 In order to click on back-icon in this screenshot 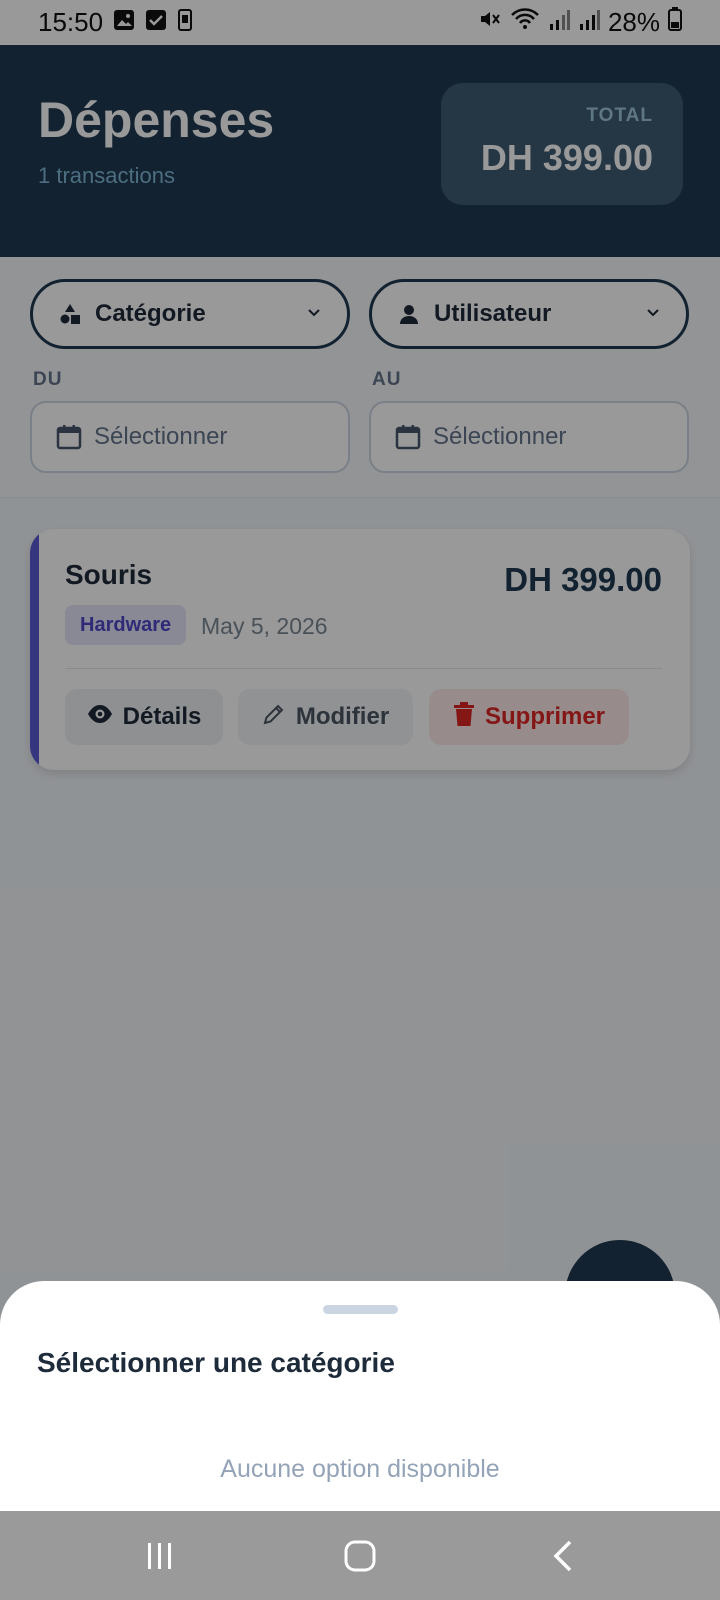, I will do `click(562, 1556)`.